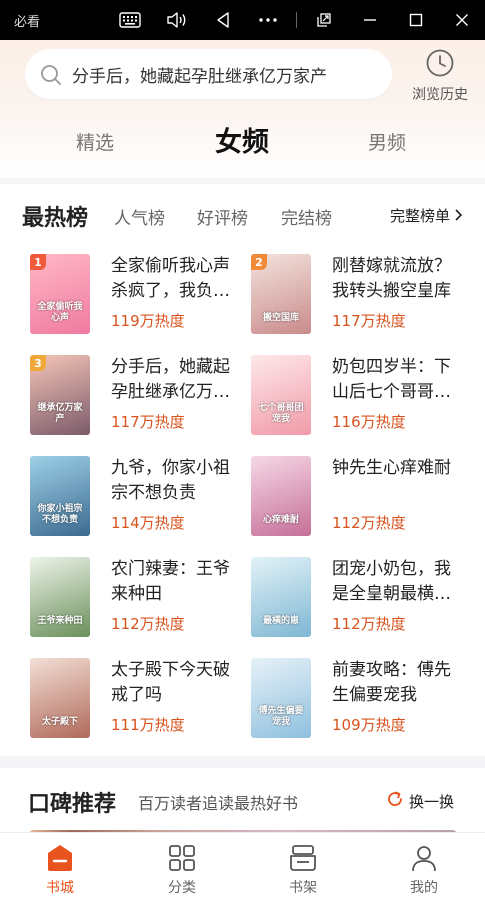 The image size is (485, 903). Describe the element at coordinates (324, 20) in the screenshot. I see `restore-window-icon` at that location.